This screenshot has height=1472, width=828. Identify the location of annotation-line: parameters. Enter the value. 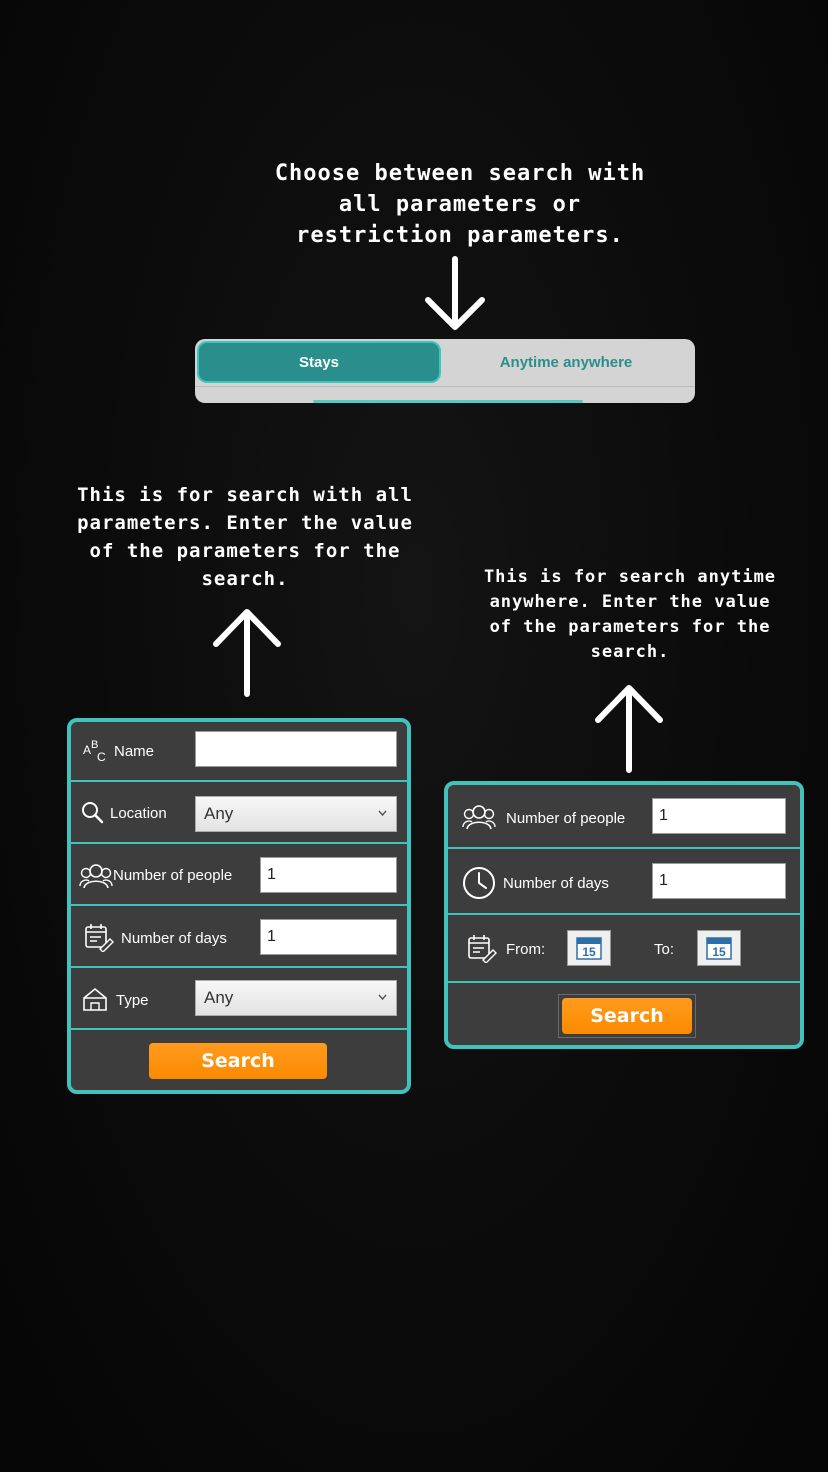
(245, 523).